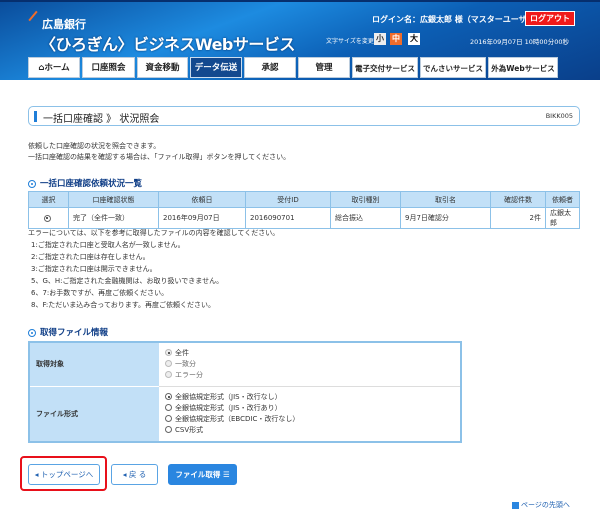  I want to click on top-page-button: ◂ トップページへ, so click(64, 474).